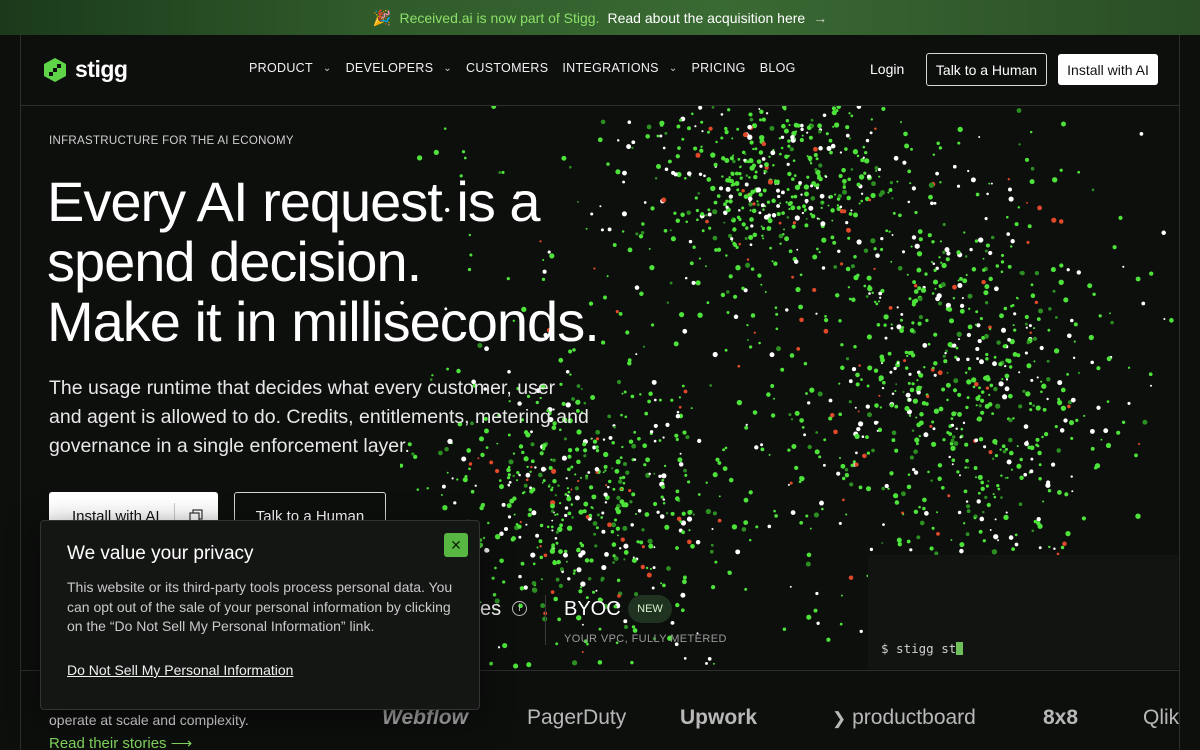  I want to click on do-not-sell-link: Do Not Sell My Personal Information, so click(180, 670).